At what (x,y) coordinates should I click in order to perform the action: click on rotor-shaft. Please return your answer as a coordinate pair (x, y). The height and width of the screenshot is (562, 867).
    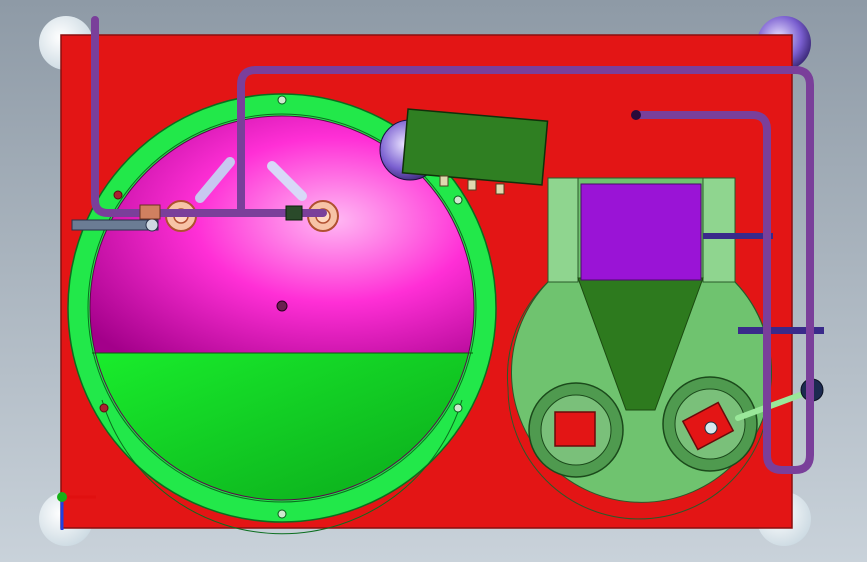
    Looking at the image, I should click on (711, 428).